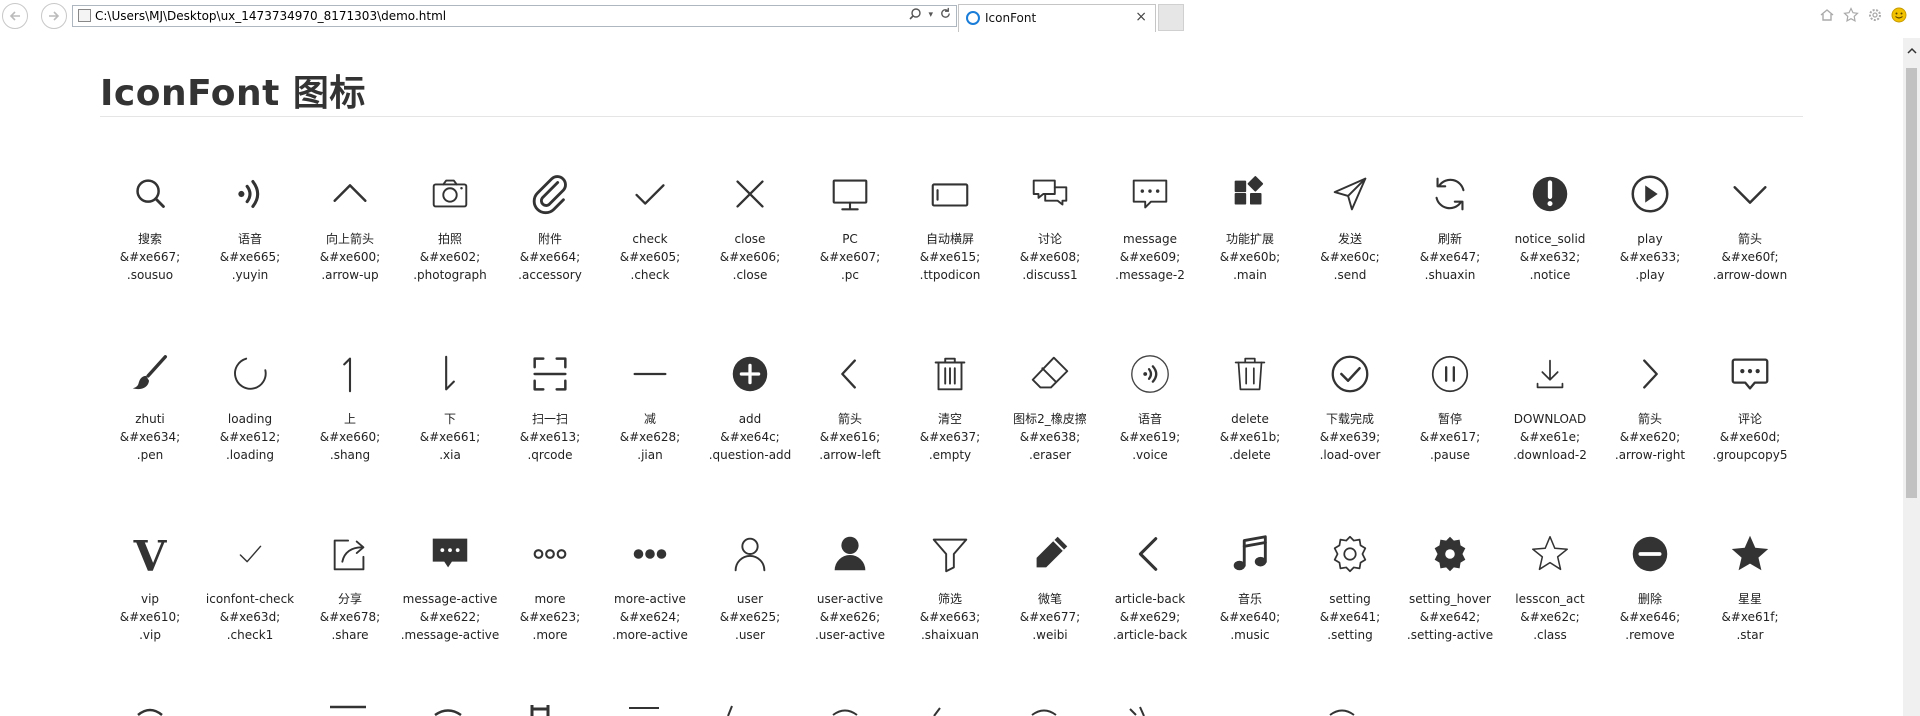 The height and width of the screenshot is (716, 1920). I want to click on icon-code: &#xe637;, so click(950, 437).